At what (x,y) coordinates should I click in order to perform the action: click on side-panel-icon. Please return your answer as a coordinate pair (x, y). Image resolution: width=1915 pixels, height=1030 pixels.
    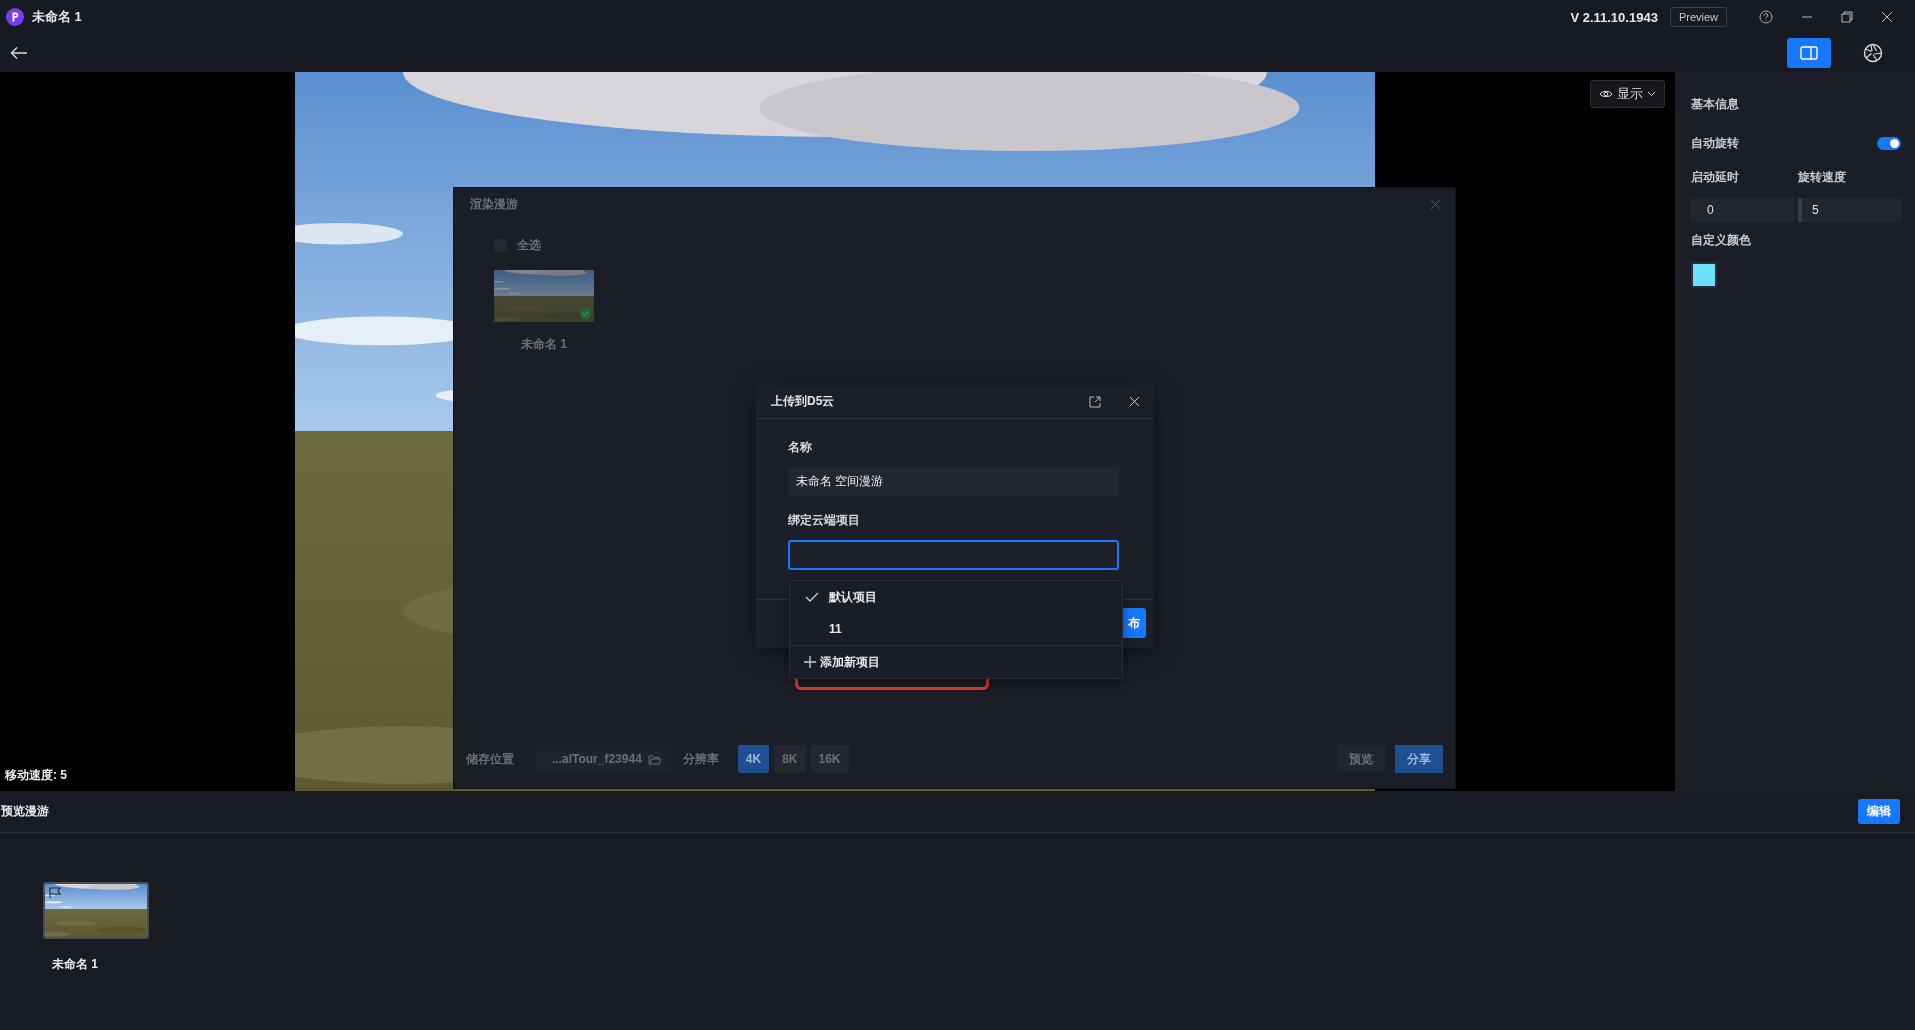
    Looking at the image, I should click on (1809, 53).